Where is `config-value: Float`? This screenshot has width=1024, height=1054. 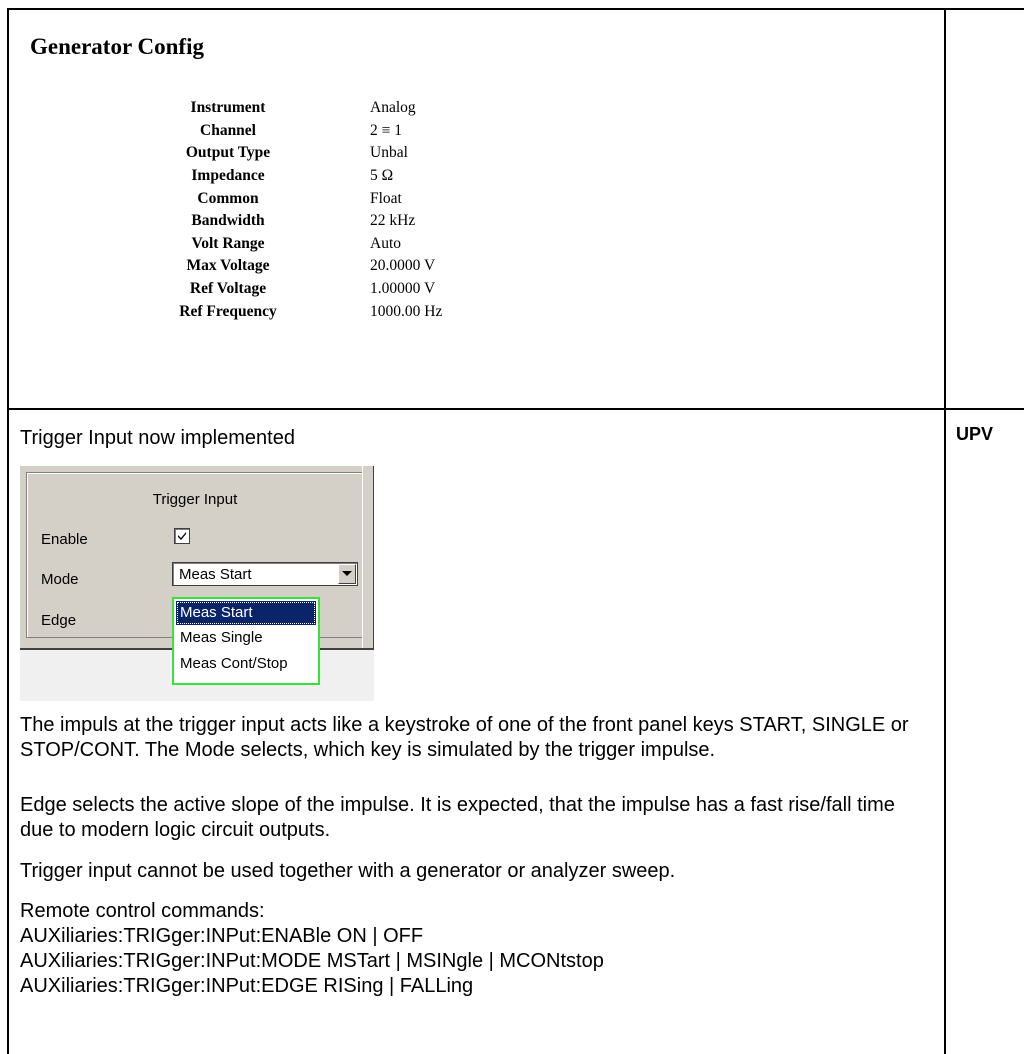 config-value: Float is located at coordinates (386, 198).